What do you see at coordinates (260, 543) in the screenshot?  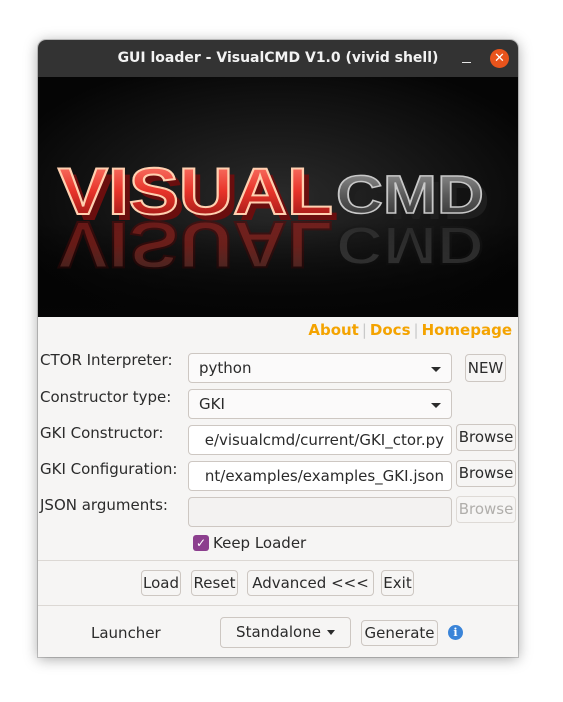 I see `keep-loader-label: Keep Loader` at bounding box center [260, 543].